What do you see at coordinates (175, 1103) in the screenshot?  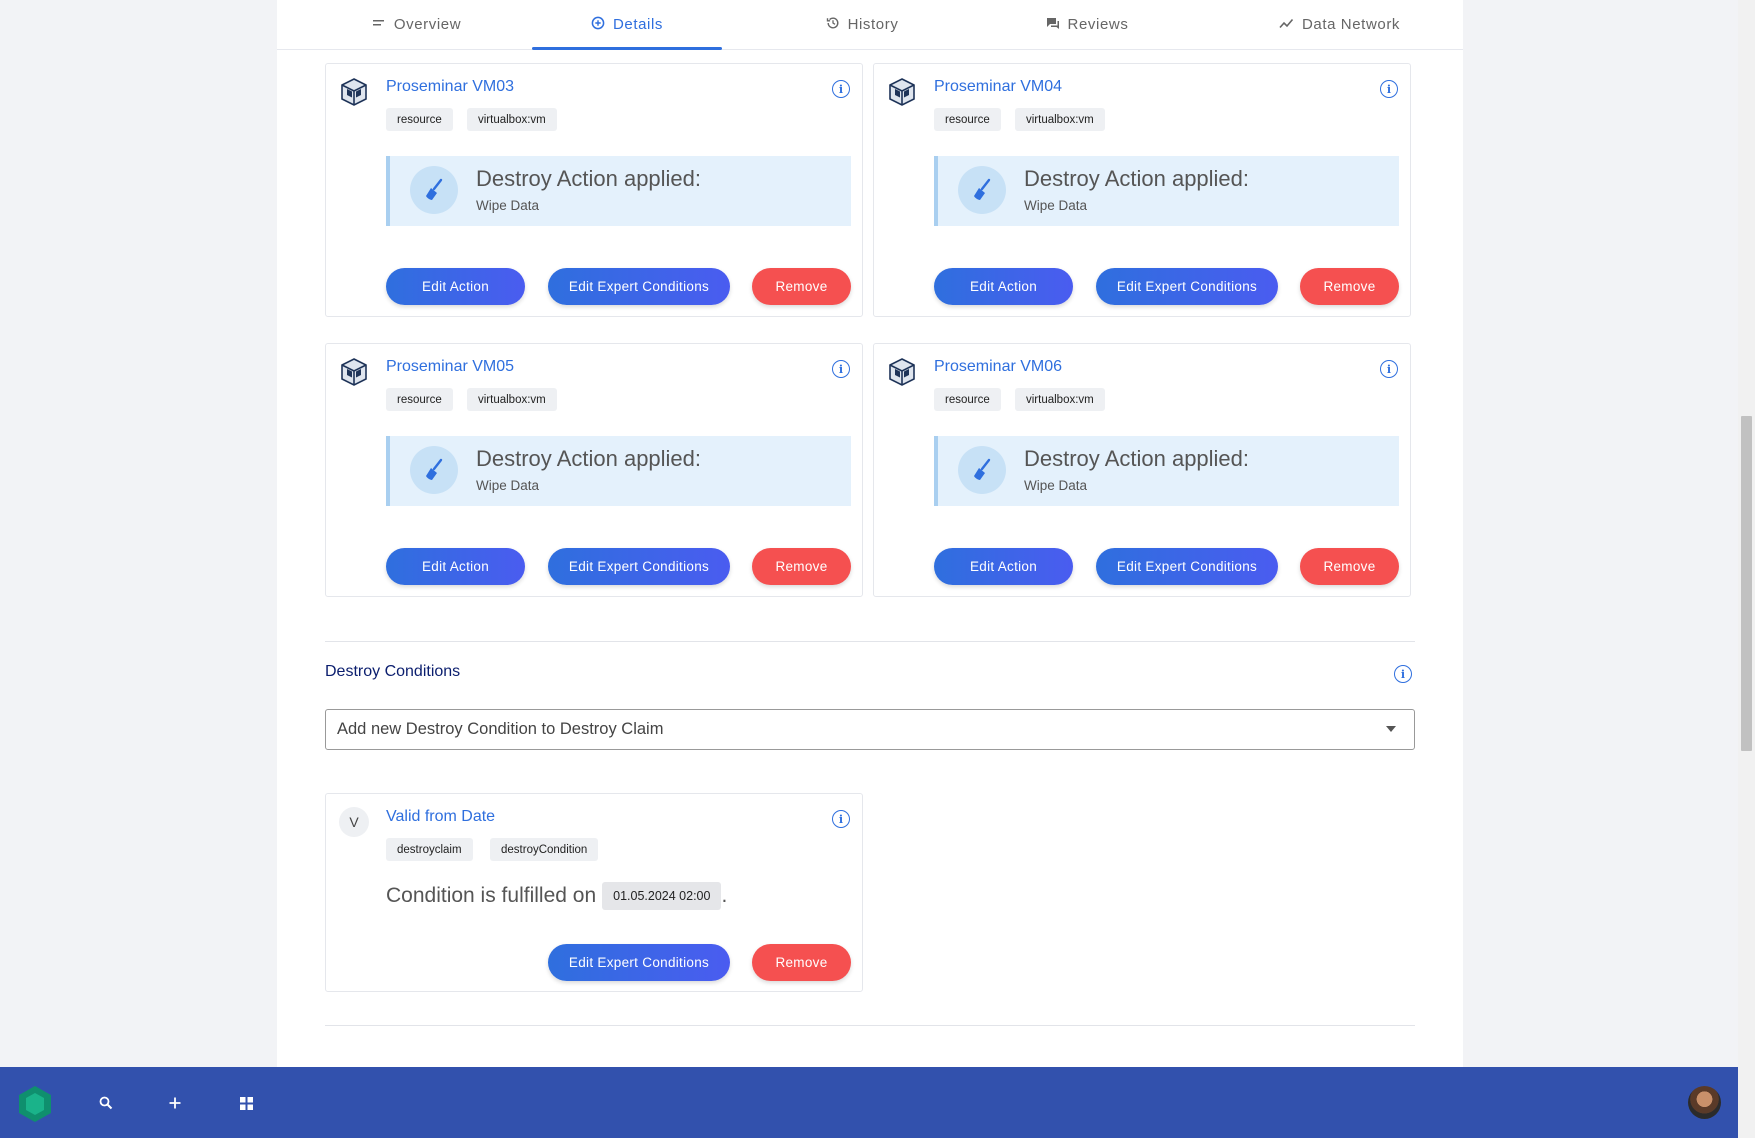 I see `plus-icon` at bounding box center [175, 1103].